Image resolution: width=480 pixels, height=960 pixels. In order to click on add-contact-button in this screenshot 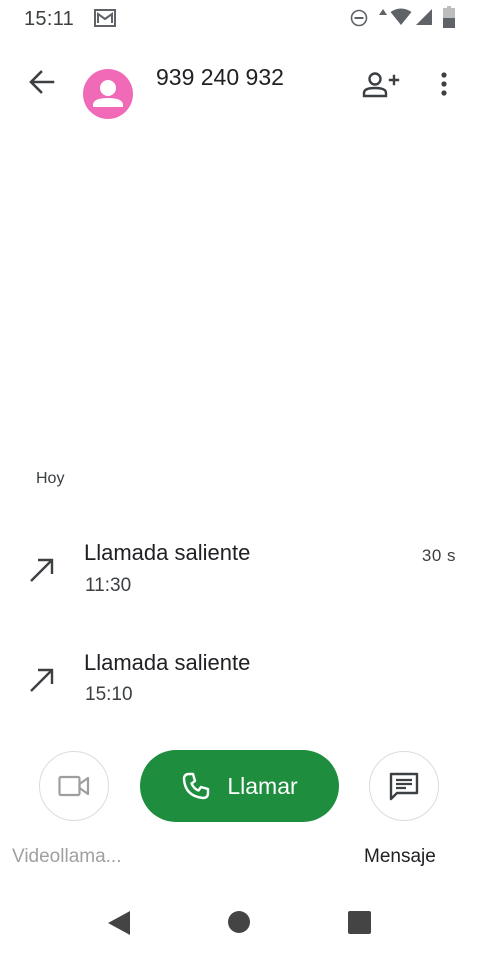, I will do `click(380, 85)`.